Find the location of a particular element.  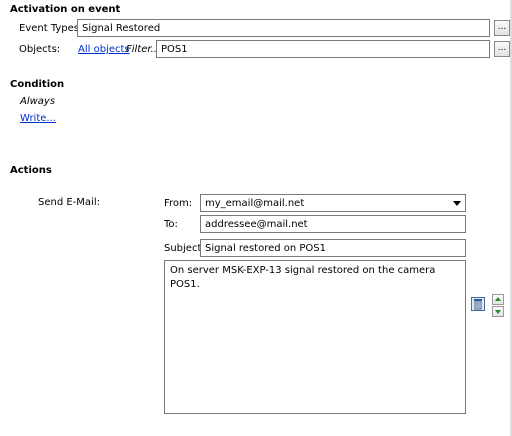

from-value: my_email@mail.net is located at coordinates (255, 203).